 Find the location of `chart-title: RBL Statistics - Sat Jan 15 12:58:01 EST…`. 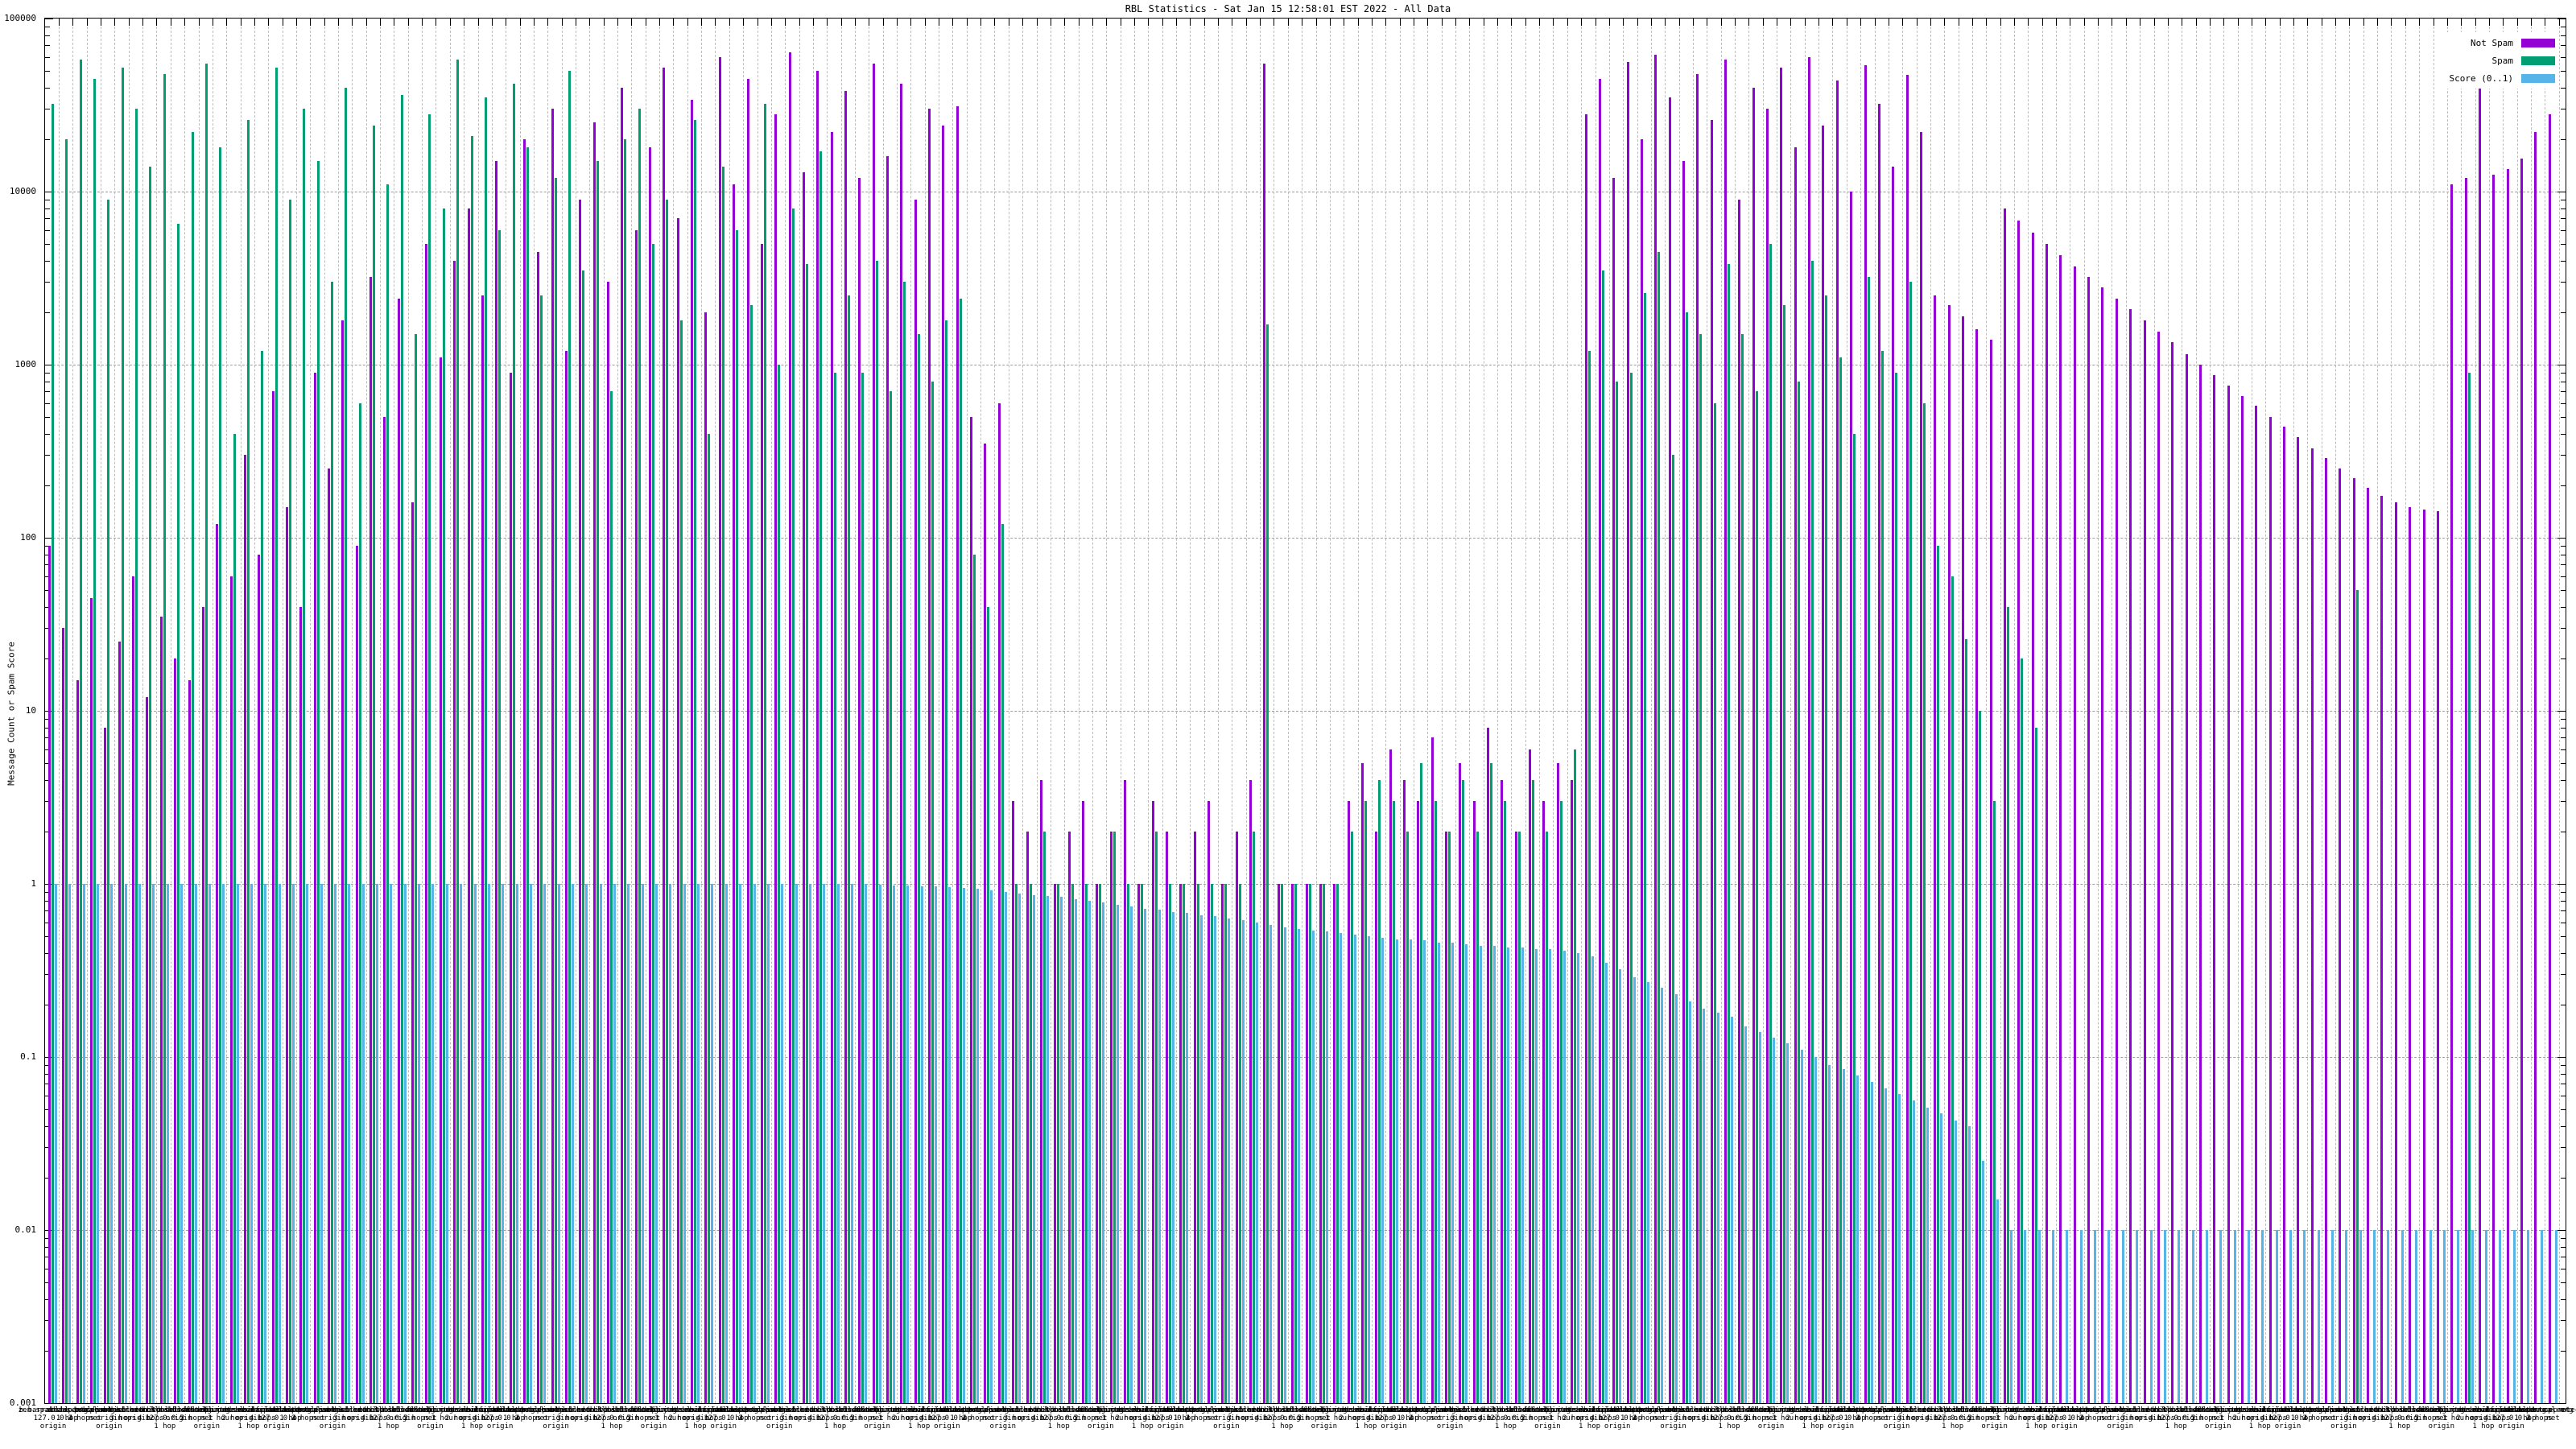

chart-title: RBL Statistics - Sat Jan 15 12:58:01 EST… is located at coordinates (1288, 8).